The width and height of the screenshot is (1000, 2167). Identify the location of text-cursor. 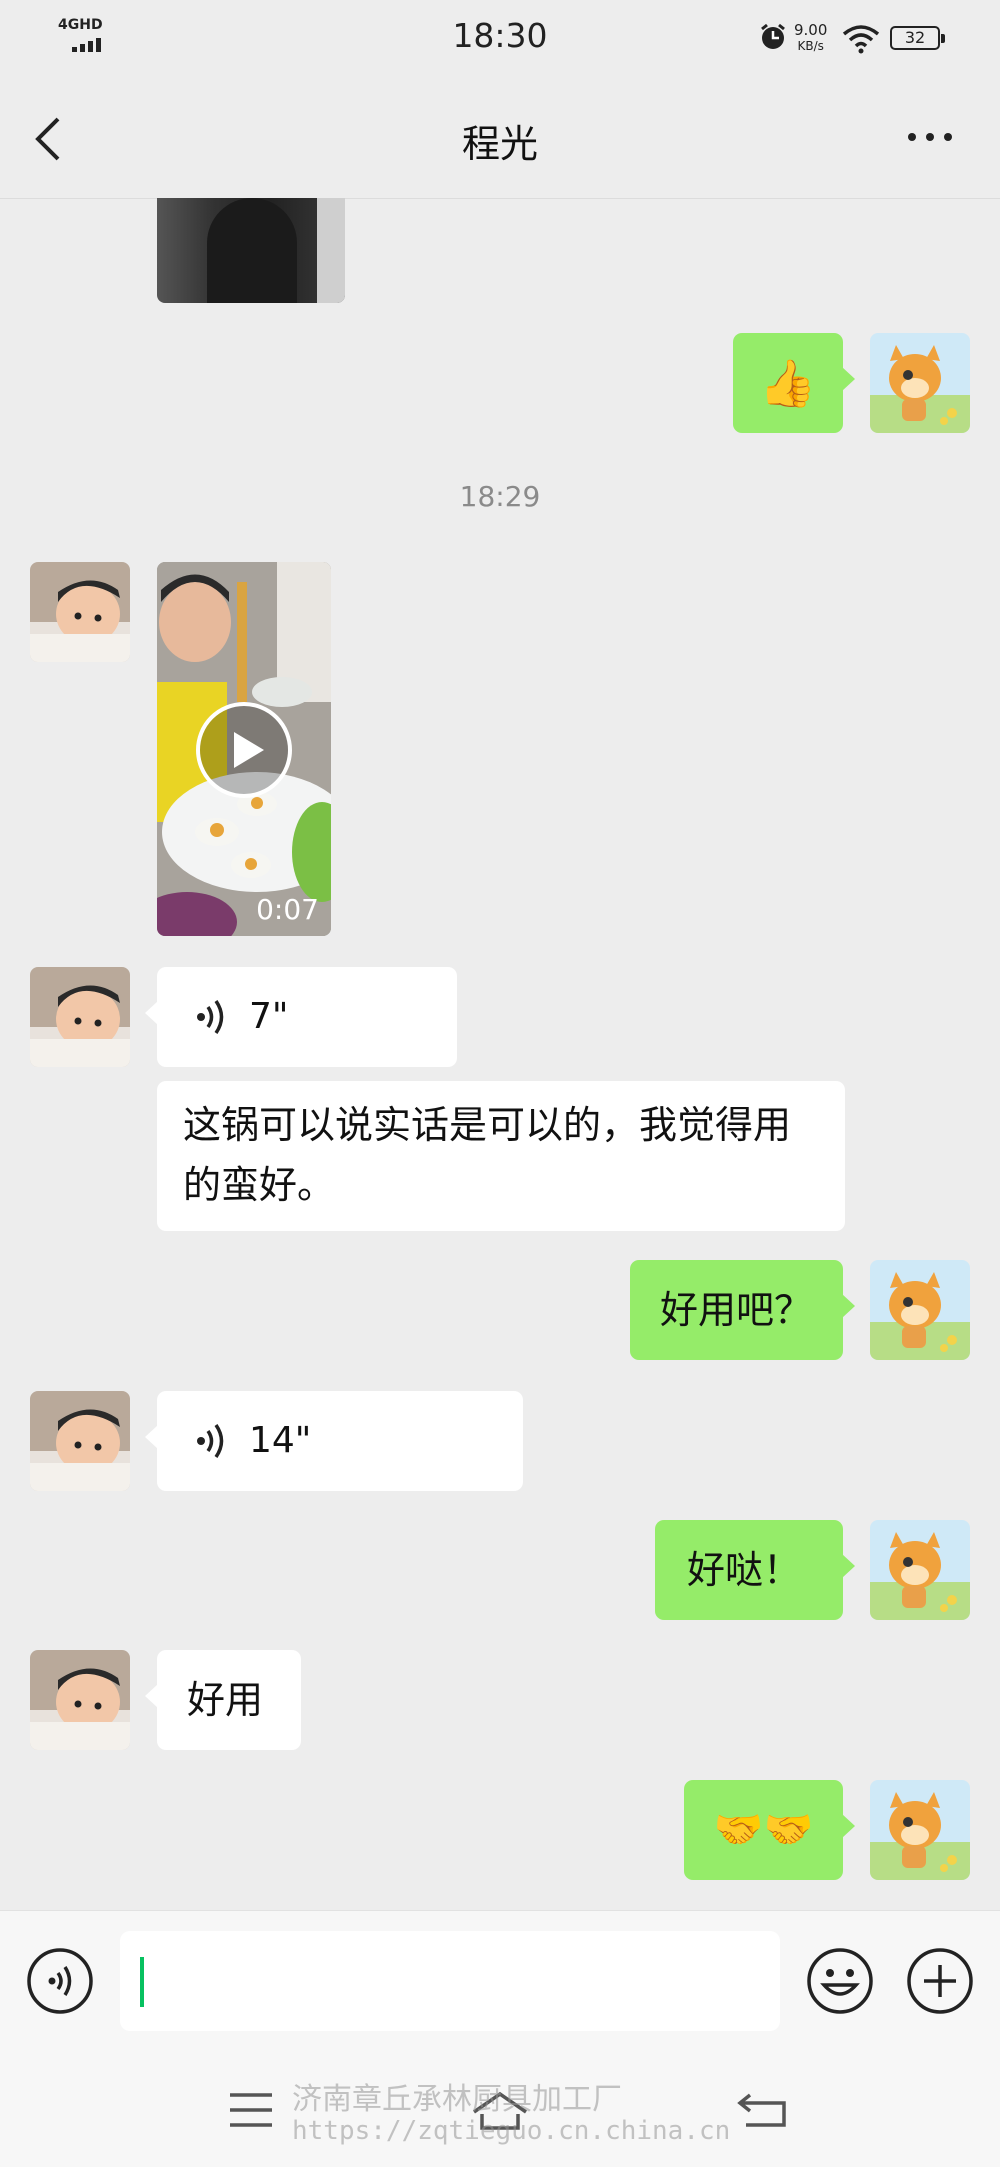
(142, 1982).